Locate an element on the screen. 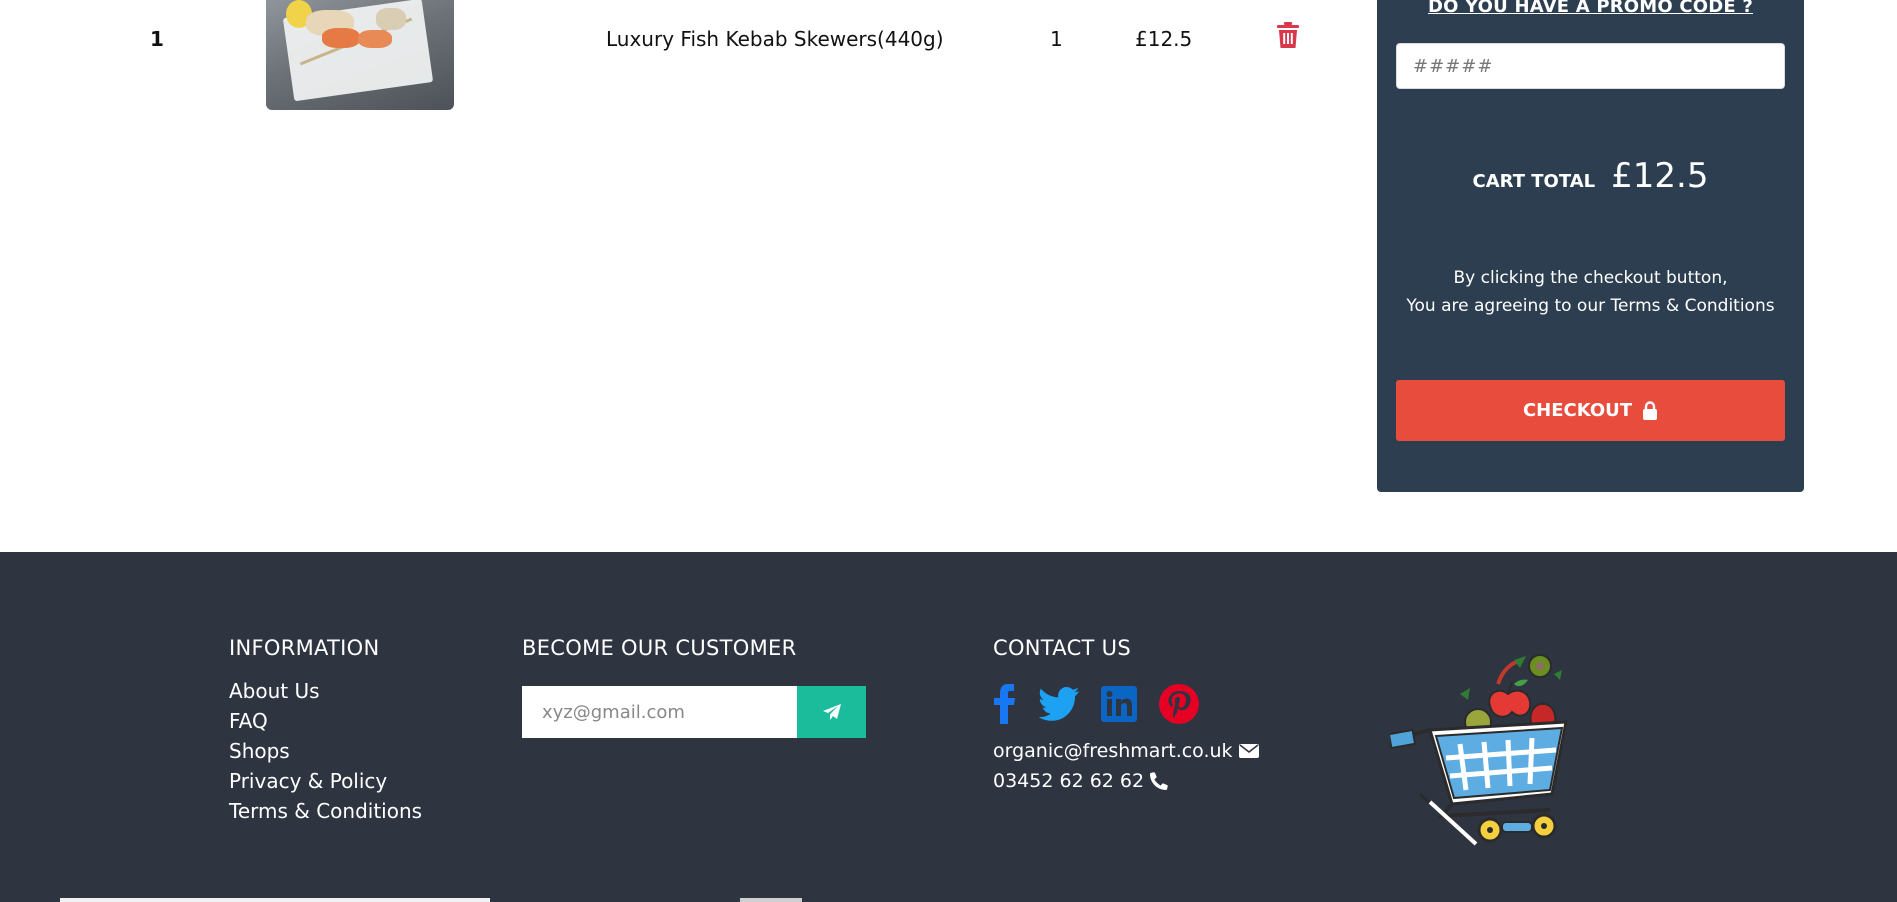 Image resolution: width=1897 pixels, height=902 pixels. footer-link-faq: FAQ is located at coordinates (325, 721).